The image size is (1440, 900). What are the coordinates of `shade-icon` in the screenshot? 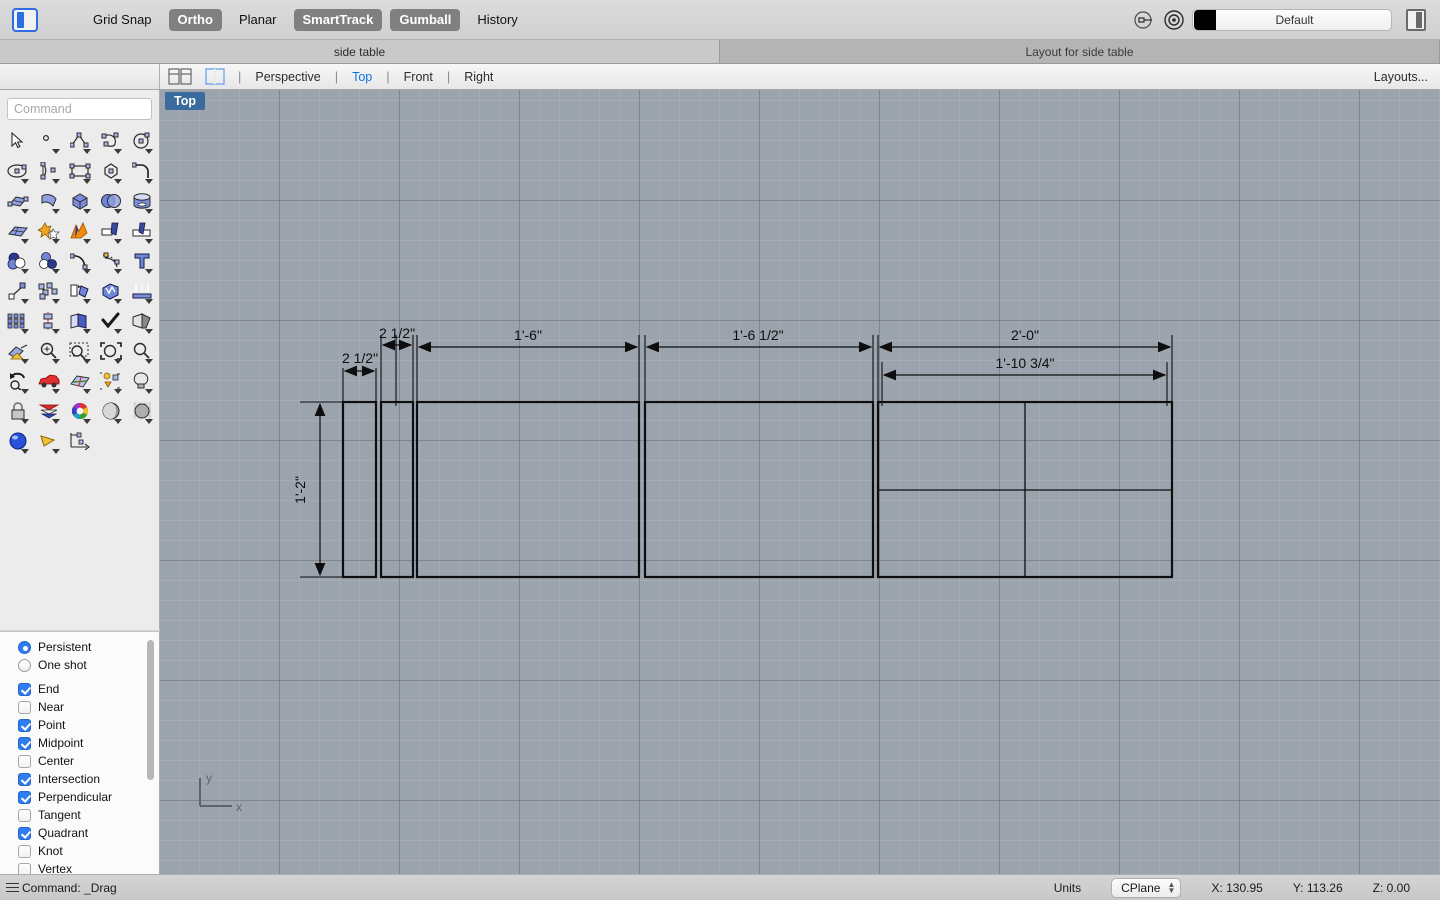 It's located at (141, 322).